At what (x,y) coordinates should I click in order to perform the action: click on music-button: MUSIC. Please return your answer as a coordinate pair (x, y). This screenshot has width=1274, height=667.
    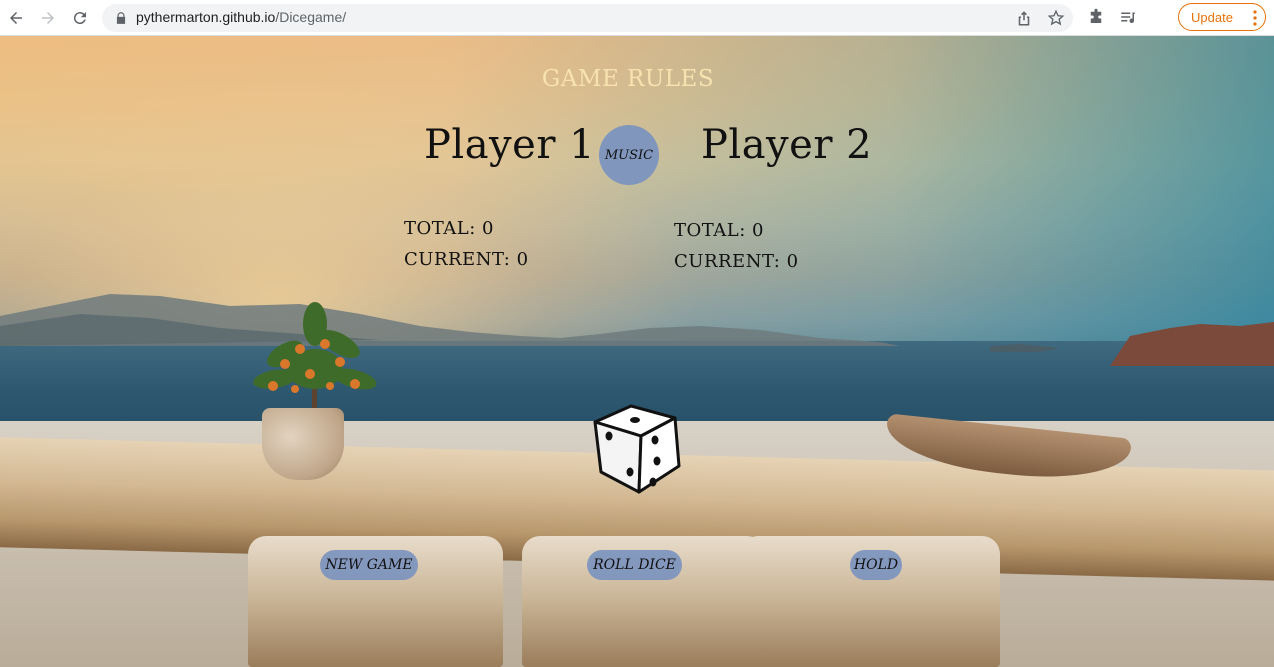
    Looking at the image, I should click on (629, 155).